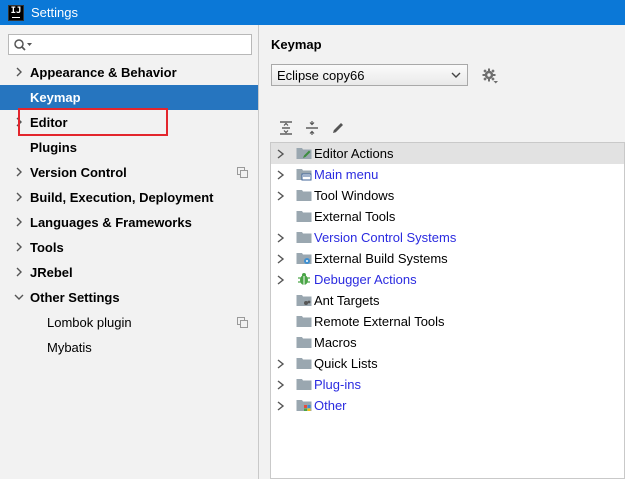  I want to click on sidebar-item-label: JRebel, so click(51, 272).